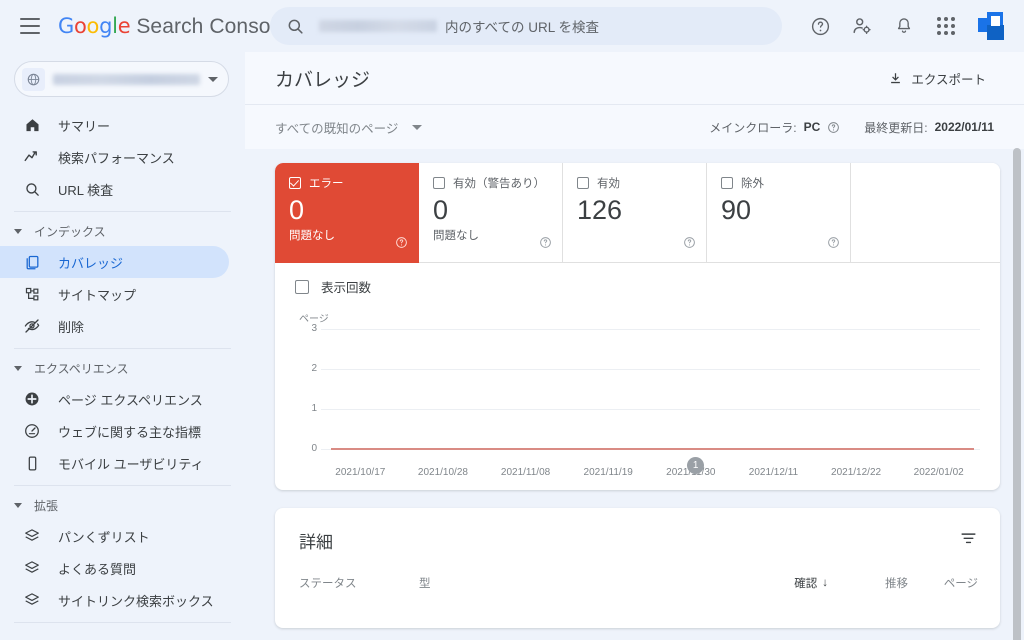 The height and width of the screenshot is (640, 1024). I want to click on status-card-valid: 有効 126, so click(635, 213).